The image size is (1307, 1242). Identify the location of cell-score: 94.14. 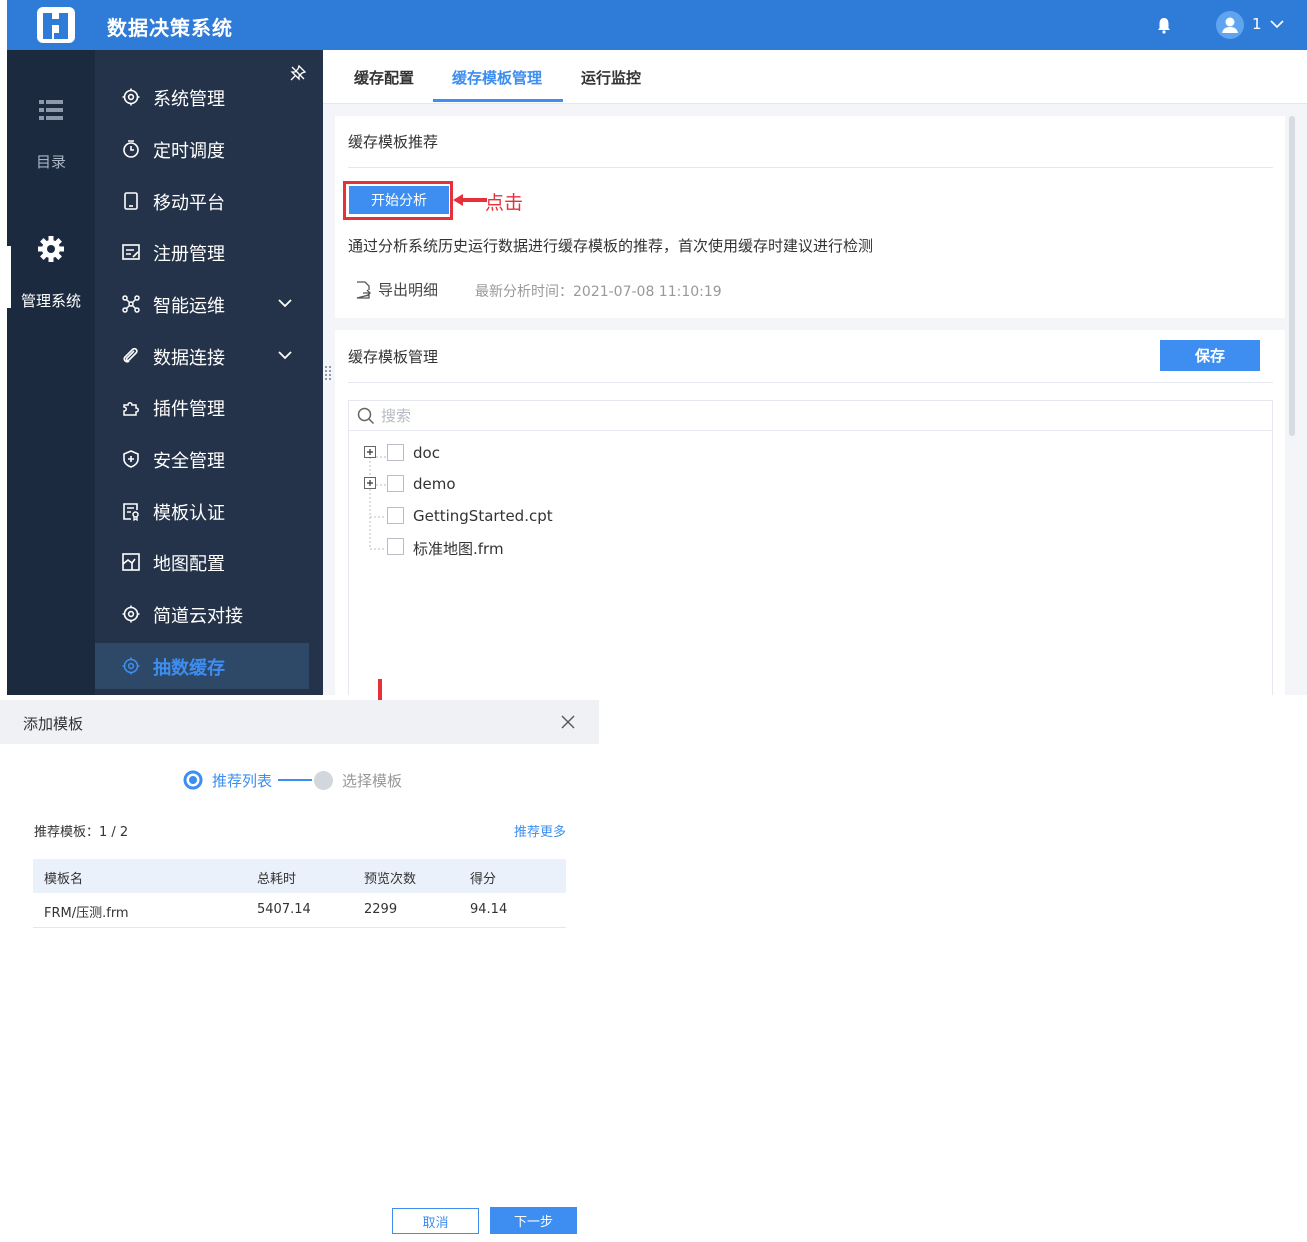
(489, 909).